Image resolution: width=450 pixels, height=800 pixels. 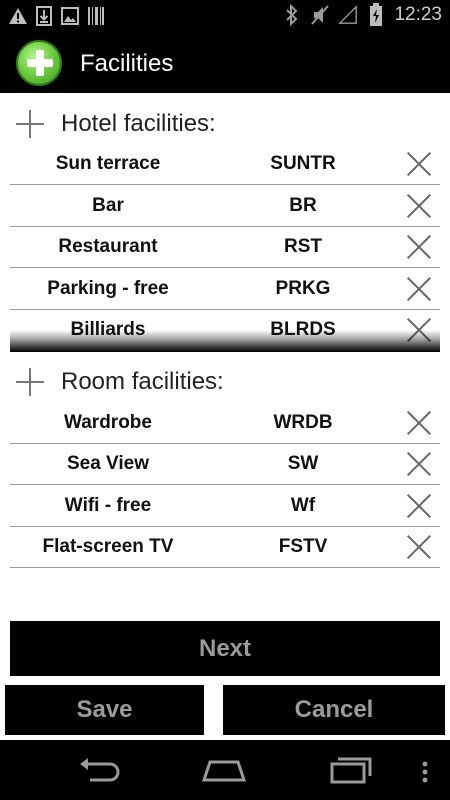 What do you see at coordinates (225, 464) in the screenshot?
I see `room-facility-row: Sea View SW` at bounding box center [225, 464].